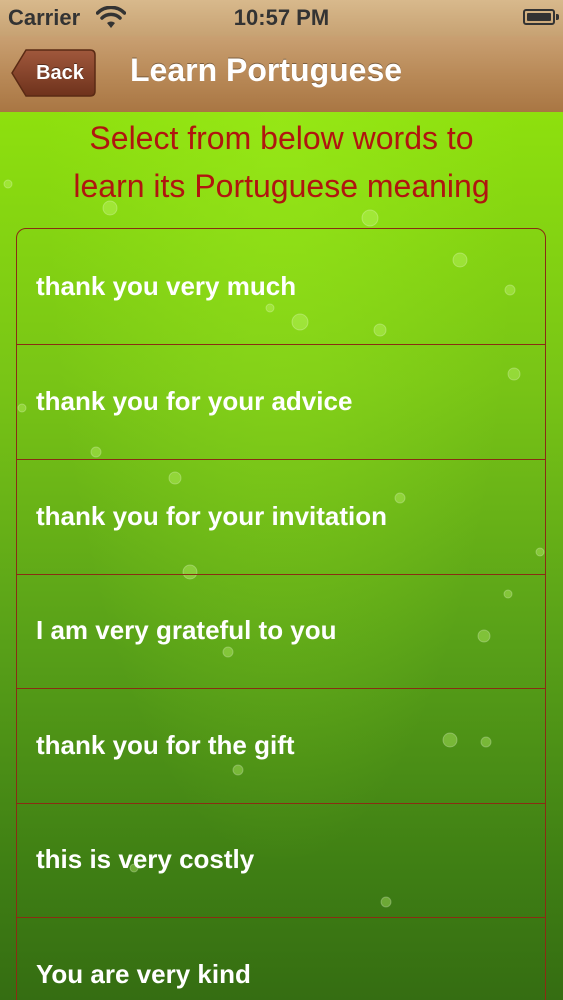 The image size is (563, 1000). What do you see at coordinates (60, 73) in the screenshot?
I see `back-button-label: Back` at bounding box center [60, 73].